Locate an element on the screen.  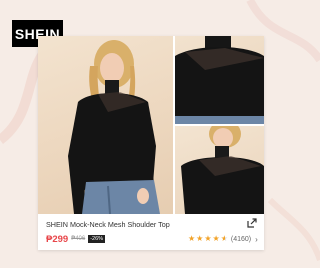
product-image-closeup-top is located at coordinates (219, 80).